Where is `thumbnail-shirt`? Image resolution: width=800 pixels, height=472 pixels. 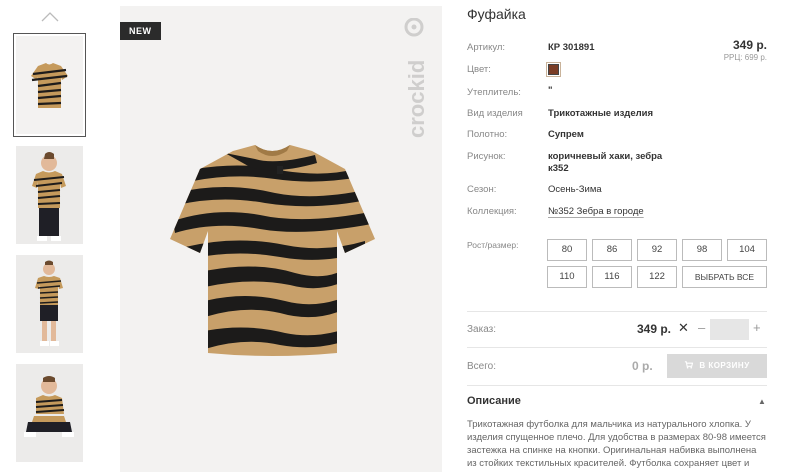 thumbnail-shirt is located at coordinates (49, 85).